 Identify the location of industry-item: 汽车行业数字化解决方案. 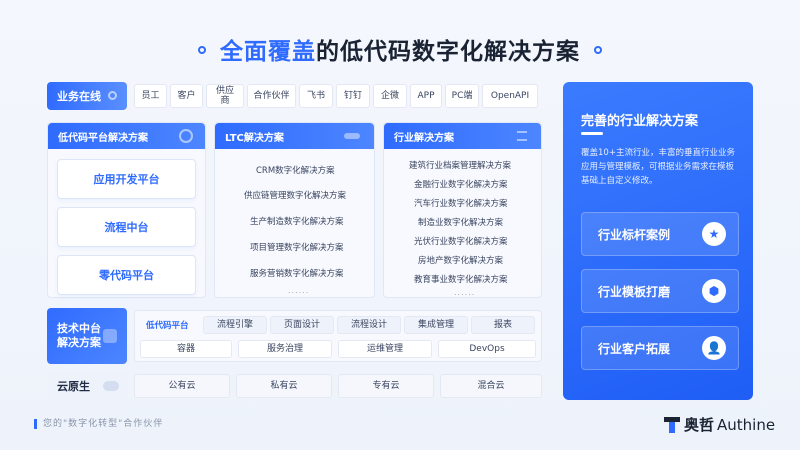
(461, 203).